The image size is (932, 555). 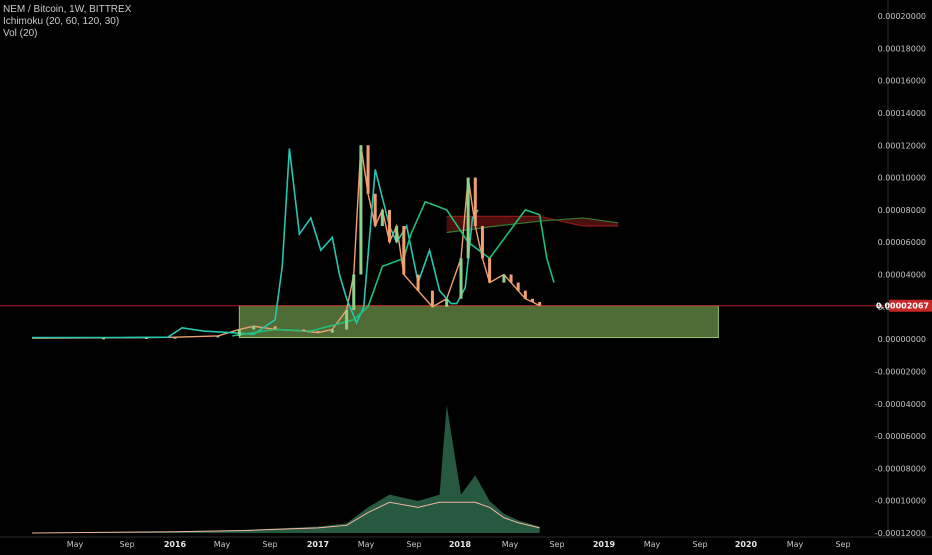 I want to click on y-tick-label: 0.00020000, so click(x=902, y=16).